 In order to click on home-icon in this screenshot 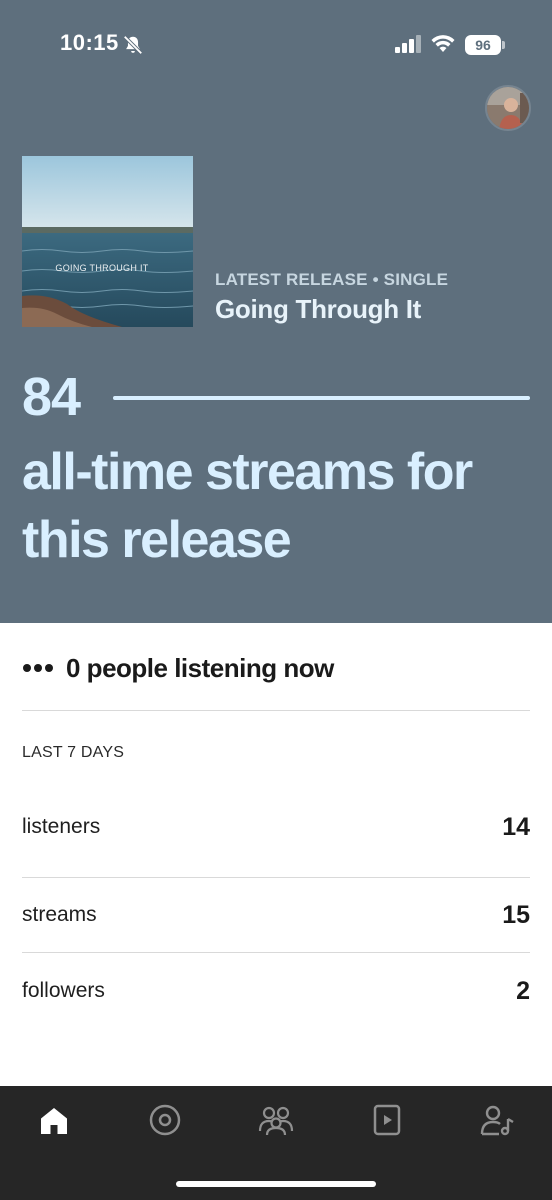, I will do `click(54, 1121)`.